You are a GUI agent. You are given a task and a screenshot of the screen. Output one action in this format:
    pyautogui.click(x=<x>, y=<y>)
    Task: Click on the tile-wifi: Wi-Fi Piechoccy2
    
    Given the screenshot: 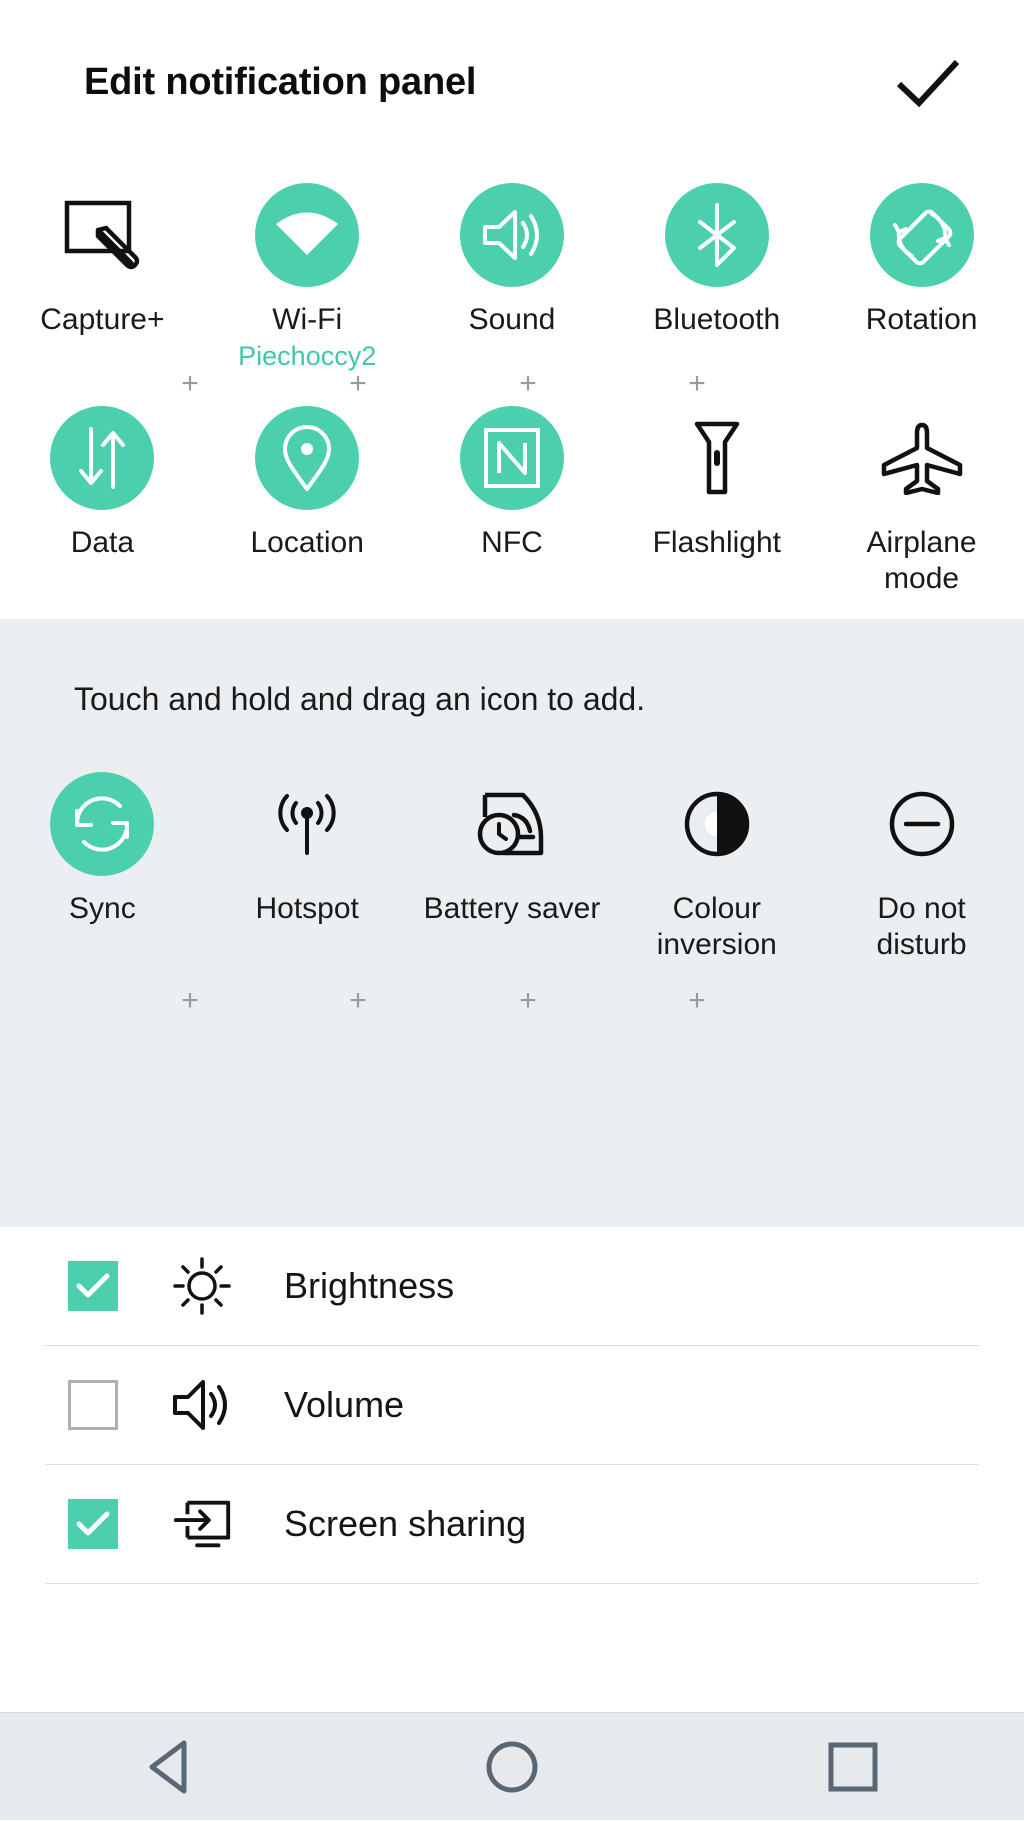 What is the action you would take?
    pyautogui.click(x=307, y=277)
    